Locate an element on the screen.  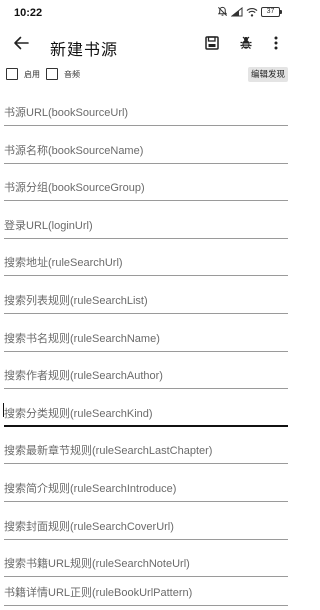
field-hint: 搜索分类规则(ruleSearchKind) is located at coordinates (78, 413).